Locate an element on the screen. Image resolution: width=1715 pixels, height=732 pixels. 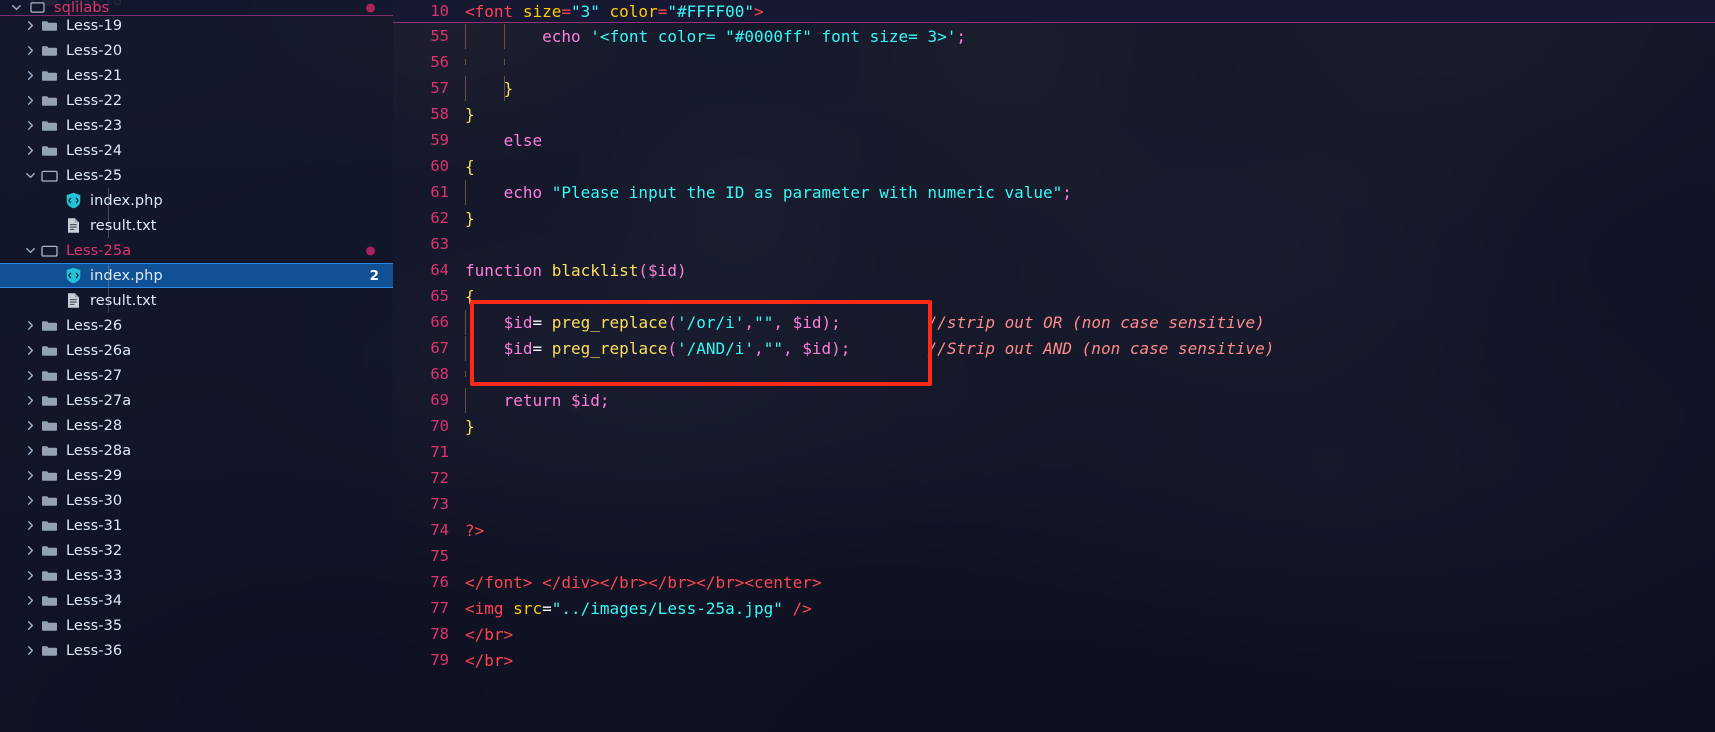
code-line-72: 72 is located at coordinates (1054, 478).